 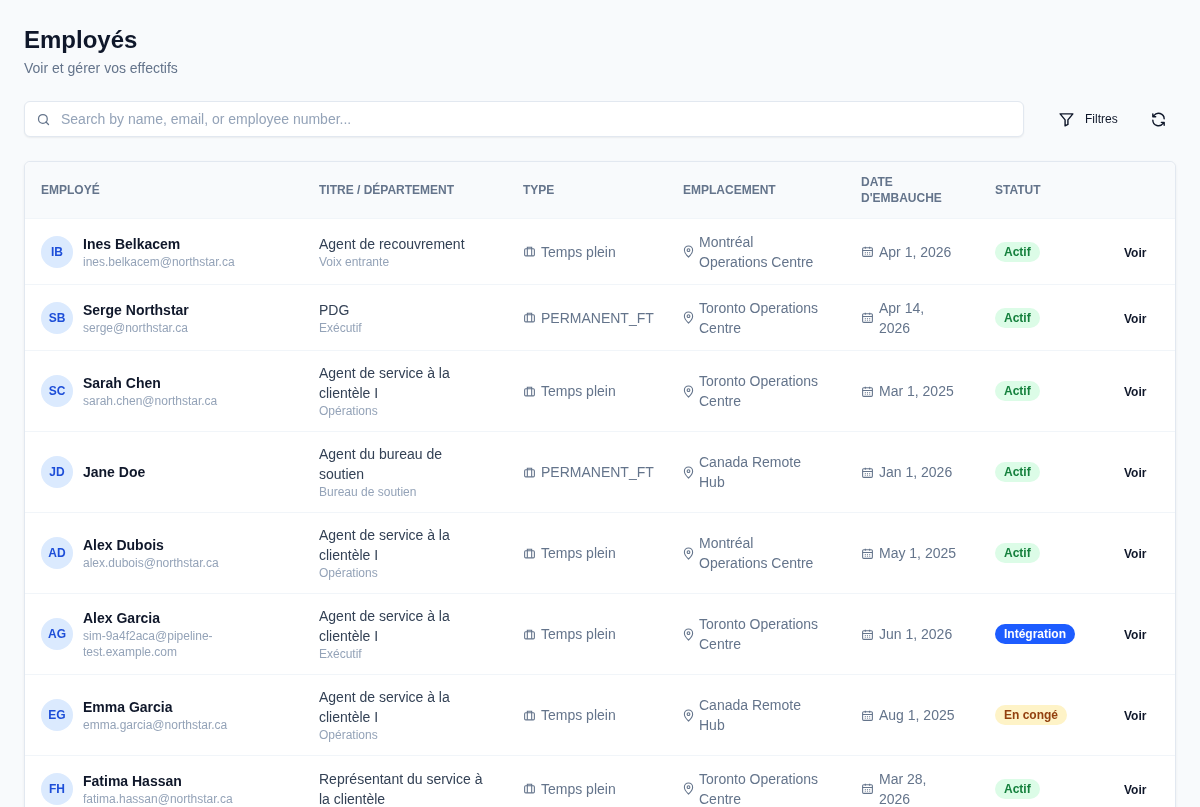 I want to click on employee-email: emma.garcia@northstar.ca, so click(x=155, y=725).